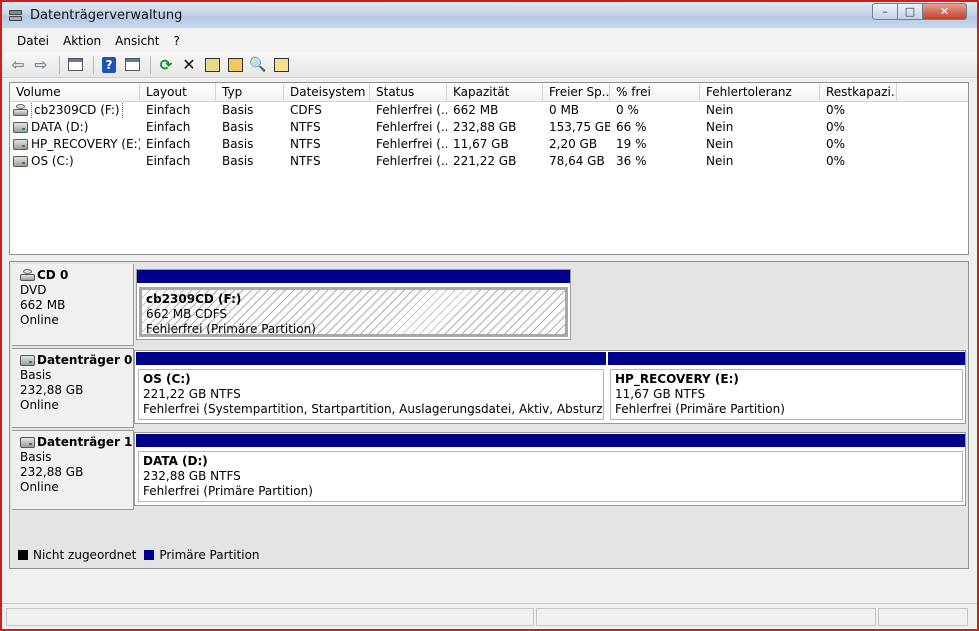 The height and width of the screenshot is (631, 979). Describe the element at coordinates (189, 65) in the screenshot. I see `delete-button: ✕` at that location.